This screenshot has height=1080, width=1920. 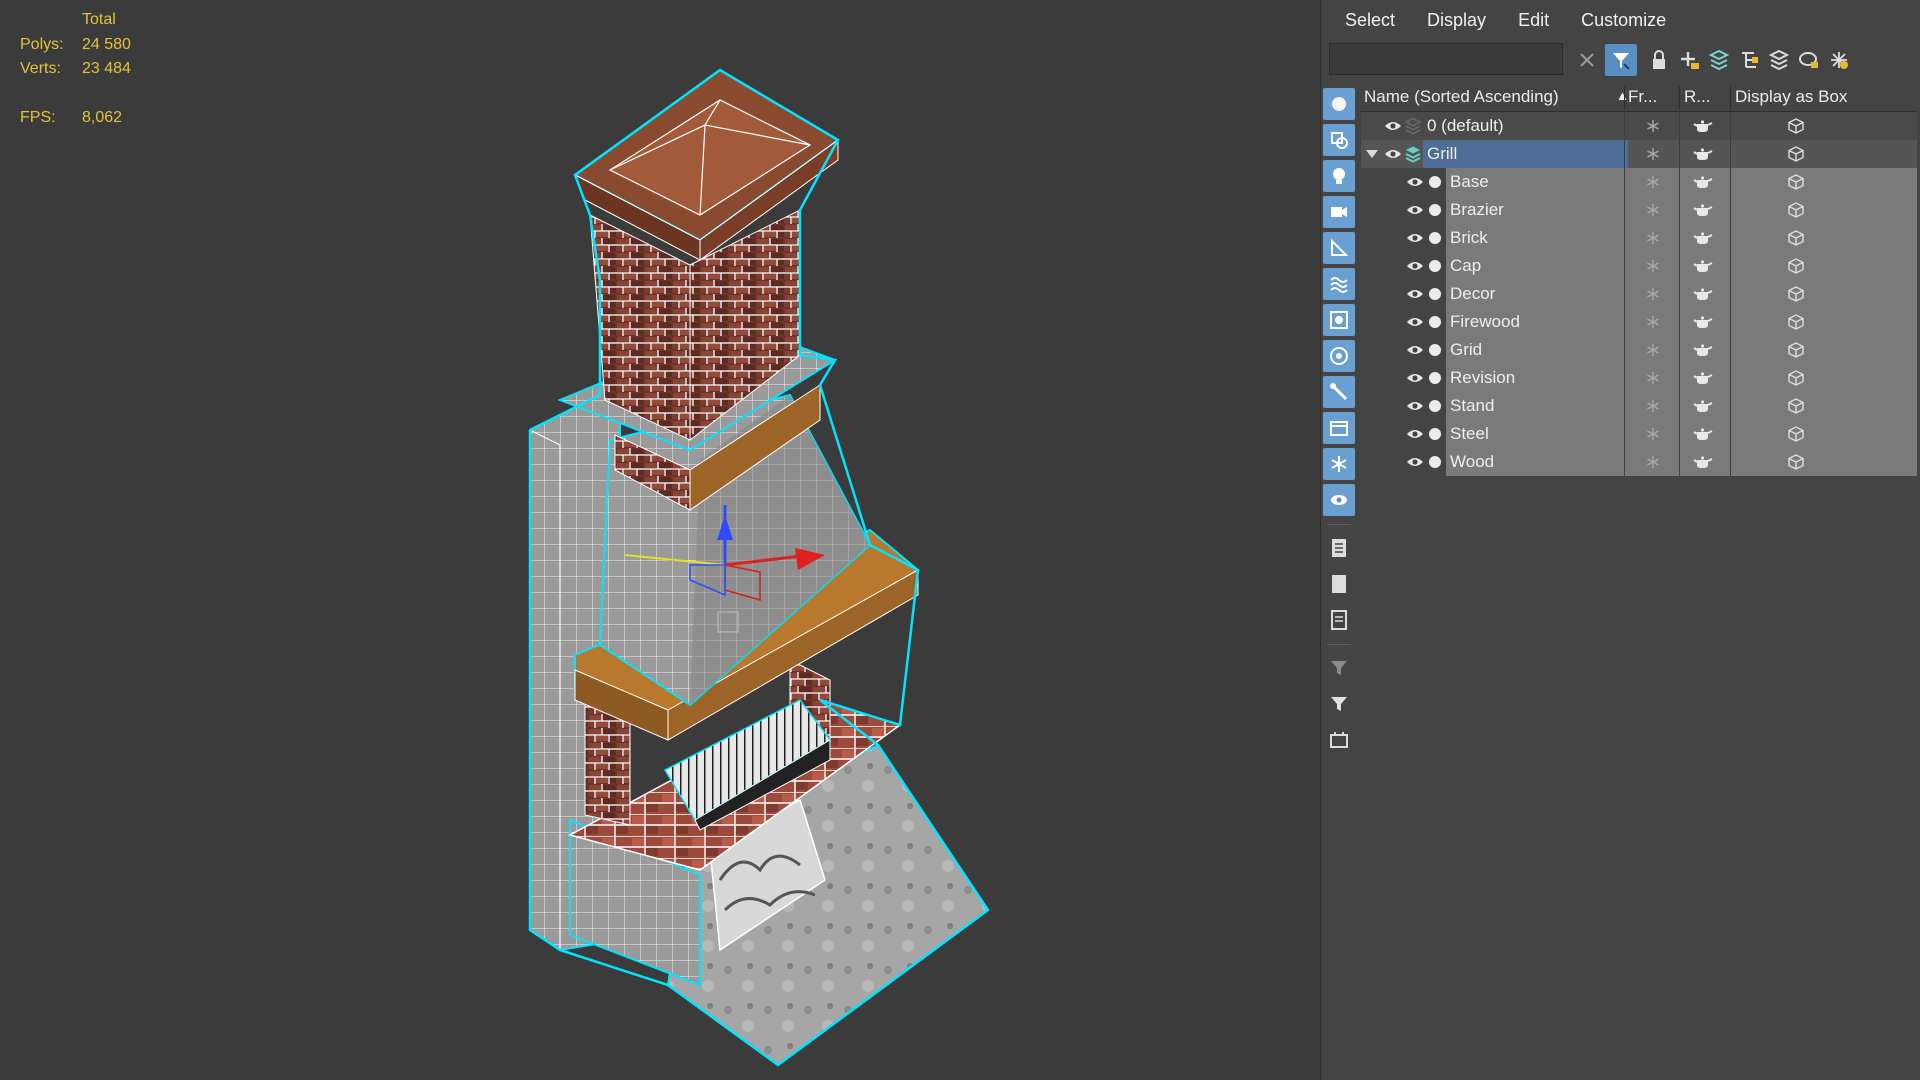 I want to click on layer-row: 0 (default), so click(x=1639, y=126).